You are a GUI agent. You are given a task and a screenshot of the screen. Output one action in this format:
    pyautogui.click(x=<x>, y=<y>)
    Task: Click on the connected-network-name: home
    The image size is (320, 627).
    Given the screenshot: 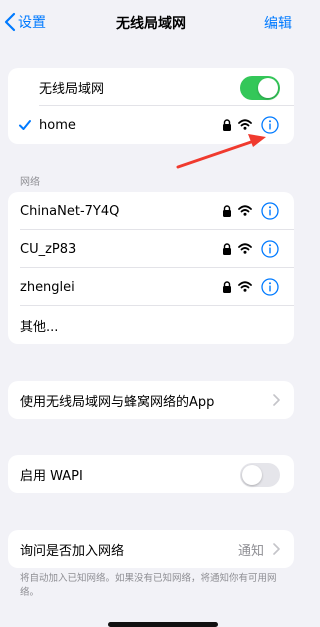 What is the action you would take?
    pyautogui.click(x=57, y=125)
    